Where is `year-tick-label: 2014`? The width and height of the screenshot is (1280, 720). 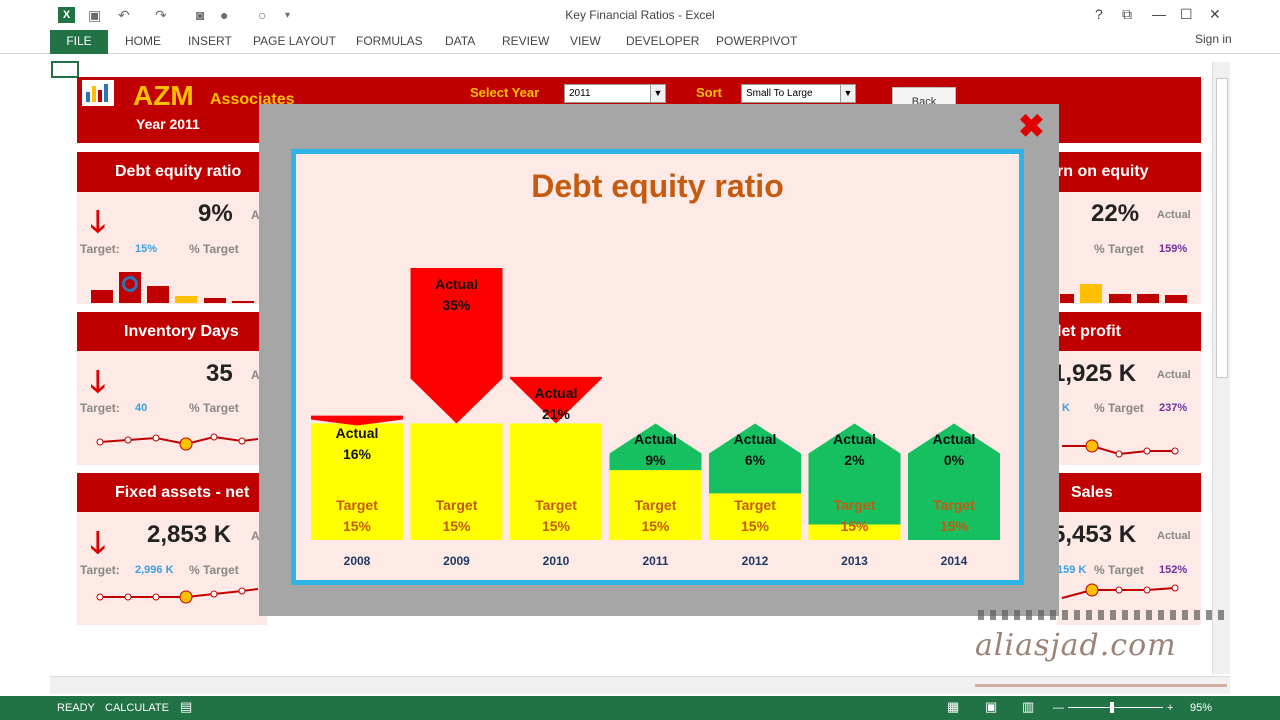
year-tick-label: 2014 is located at coordinates (954, 561).